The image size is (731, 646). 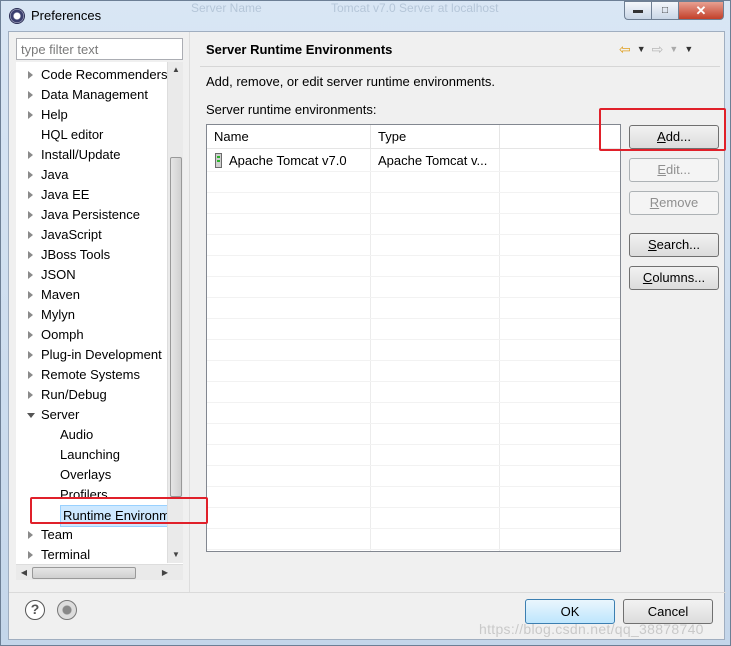 What do you see at coordinates (90, 214) in the screenshot?
I see `tree-item-label: Java Persistence` at bounding box center [90, 214].